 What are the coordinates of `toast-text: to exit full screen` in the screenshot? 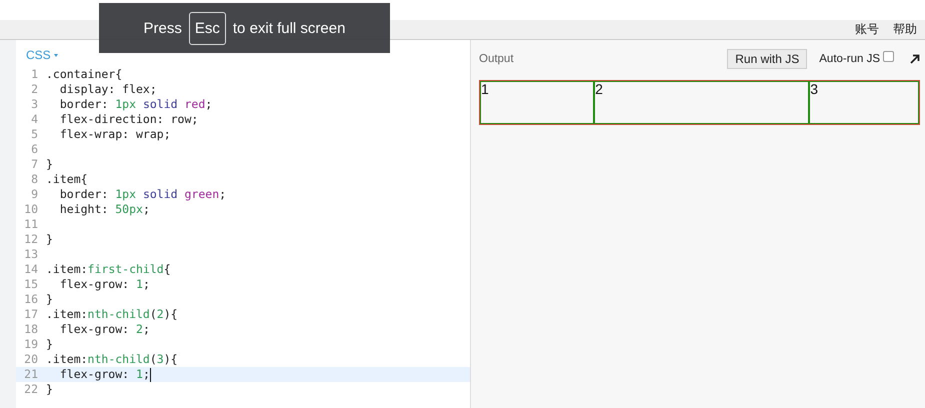 It's located at (289, 28).